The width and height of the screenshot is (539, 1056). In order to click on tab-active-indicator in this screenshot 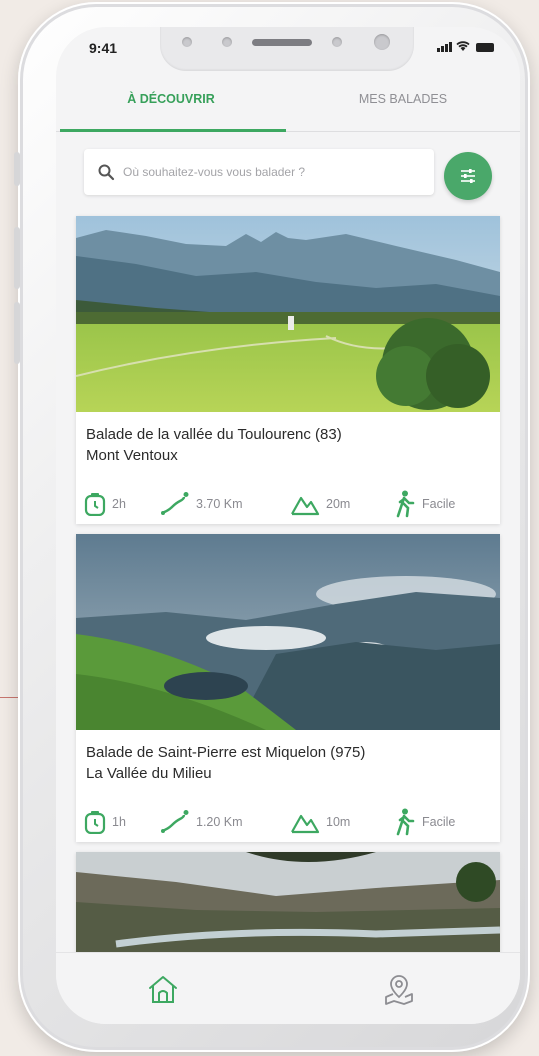, I will do `click(173, 130)`.